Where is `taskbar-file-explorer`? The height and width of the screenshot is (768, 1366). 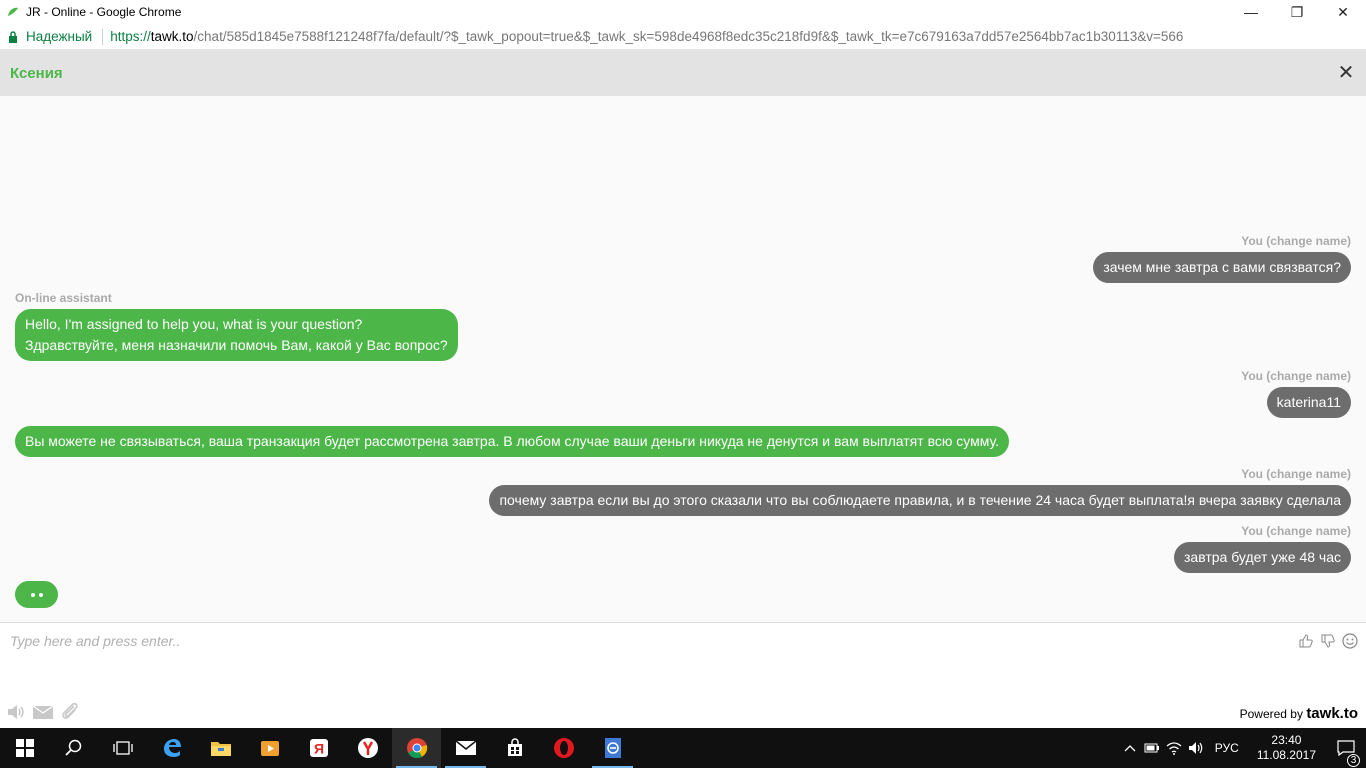 taskbar-file-explorer is located at coordinates (220, 748).